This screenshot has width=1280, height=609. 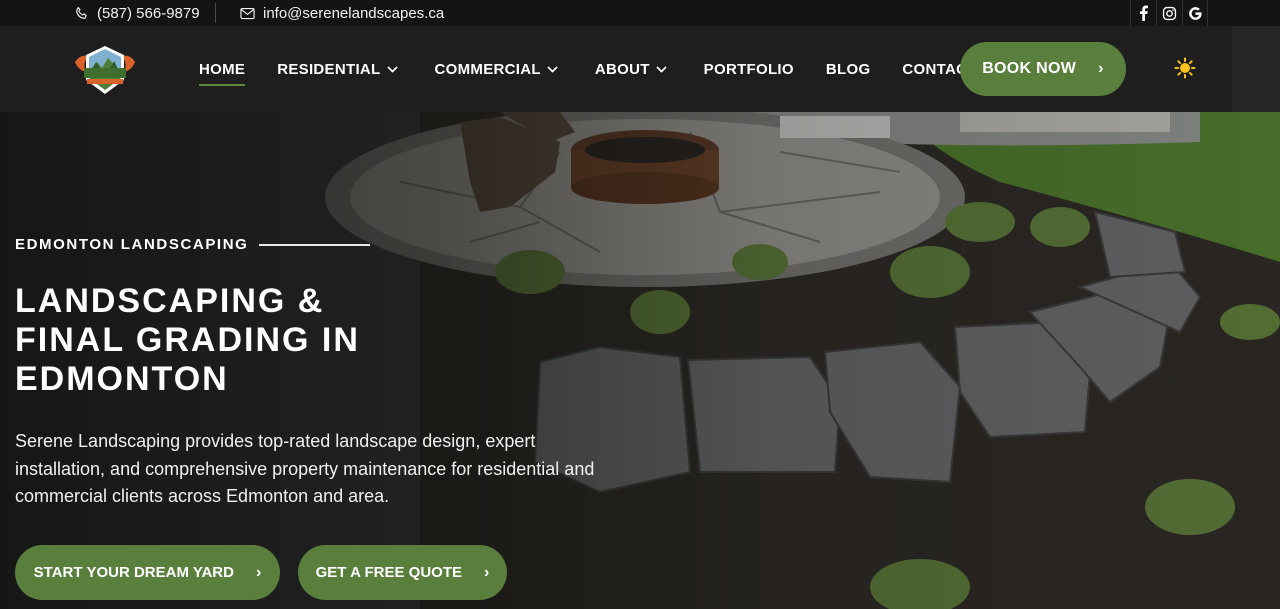 I want to click on nav-commercial-label: COMMERCIAL, so click(x=487, y=69).